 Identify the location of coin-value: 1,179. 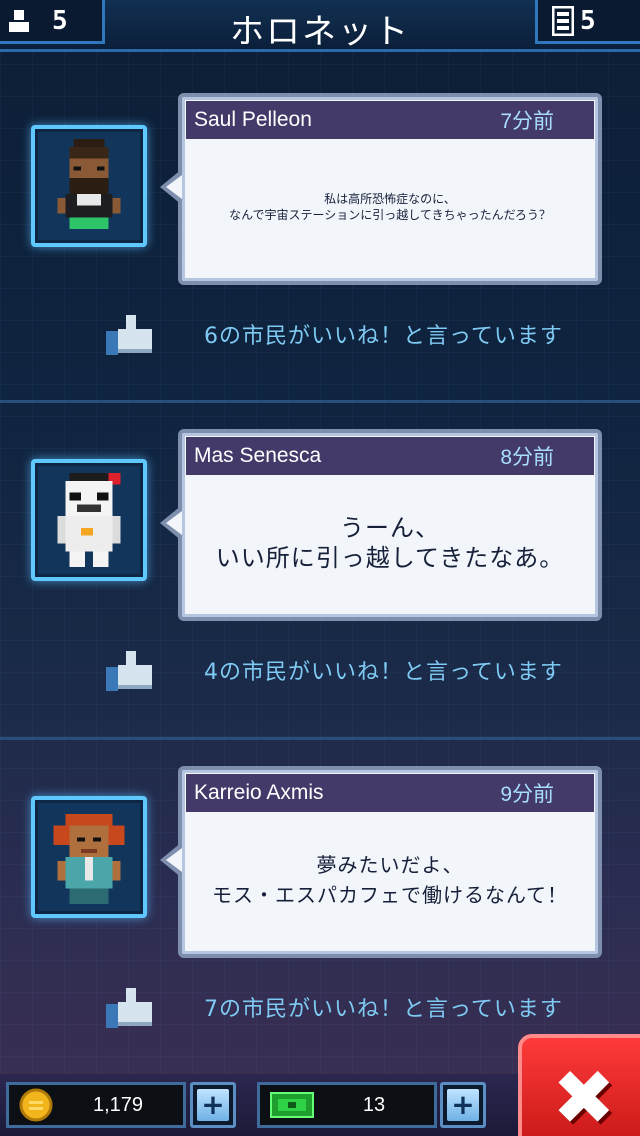
(118, 1104).